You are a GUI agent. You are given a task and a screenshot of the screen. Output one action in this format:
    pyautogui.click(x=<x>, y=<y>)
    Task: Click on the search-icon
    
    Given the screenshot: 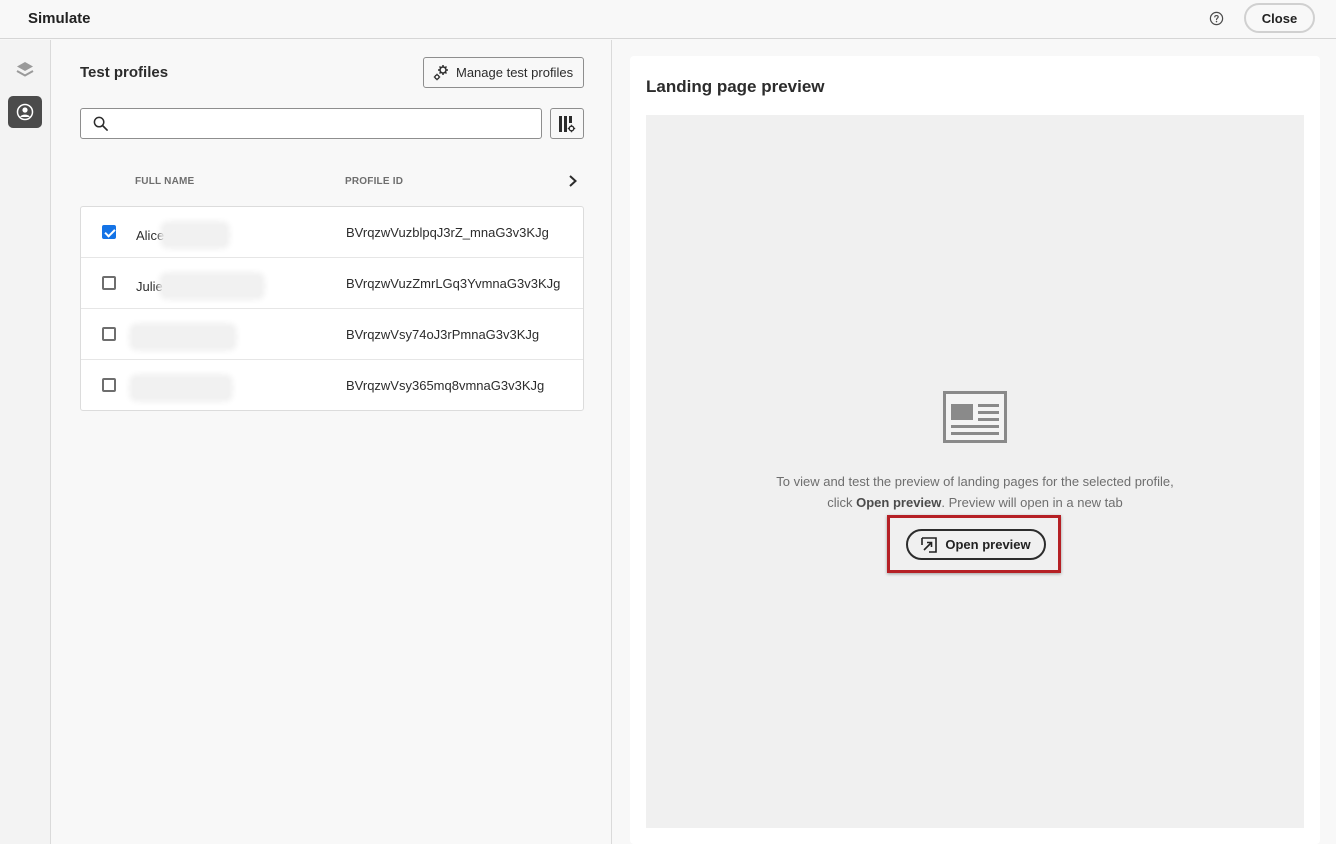 What is the action you would take?
    pyautogui.click(x=100, y=123)
    